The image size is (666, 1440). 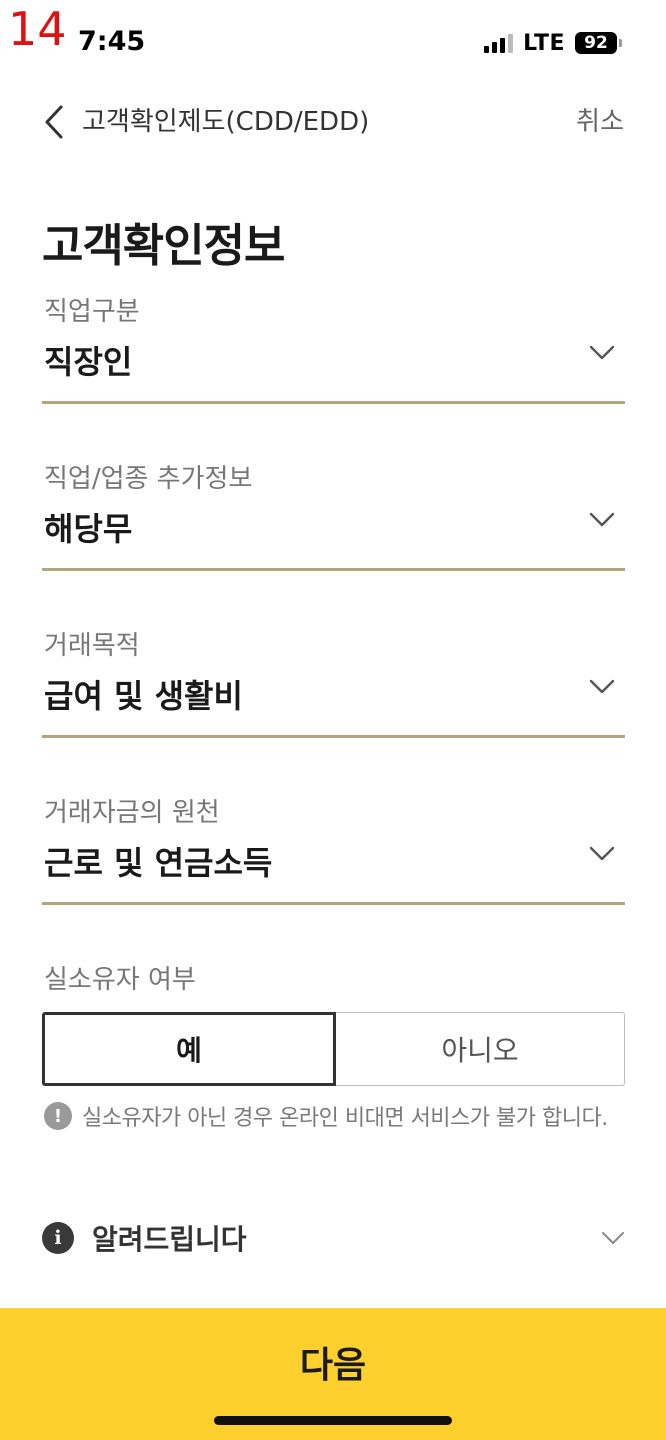 I want to click on field-label: 직업/업종 추가정보, so click(x=148, y=479).